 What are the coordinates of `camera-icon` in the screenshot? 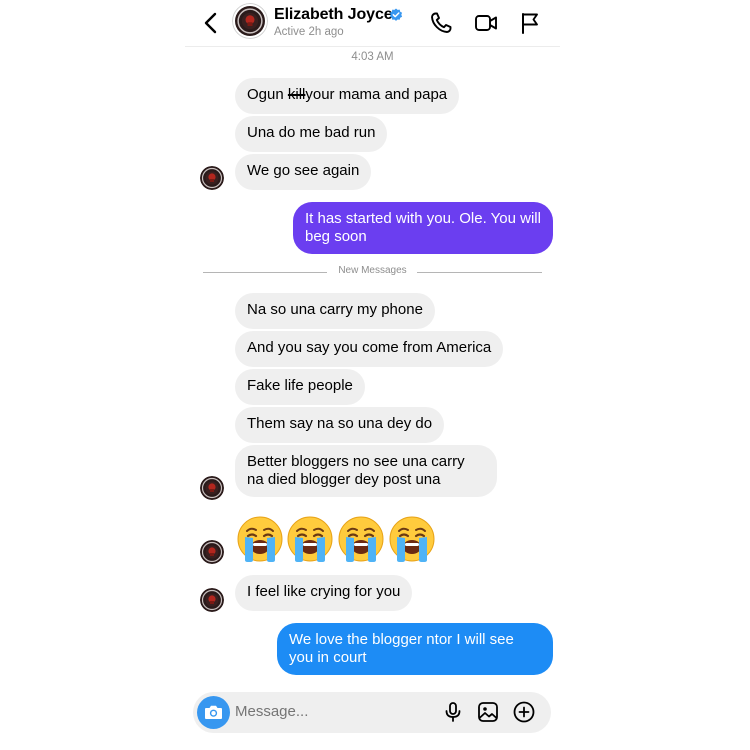 It's located at (213, 712).